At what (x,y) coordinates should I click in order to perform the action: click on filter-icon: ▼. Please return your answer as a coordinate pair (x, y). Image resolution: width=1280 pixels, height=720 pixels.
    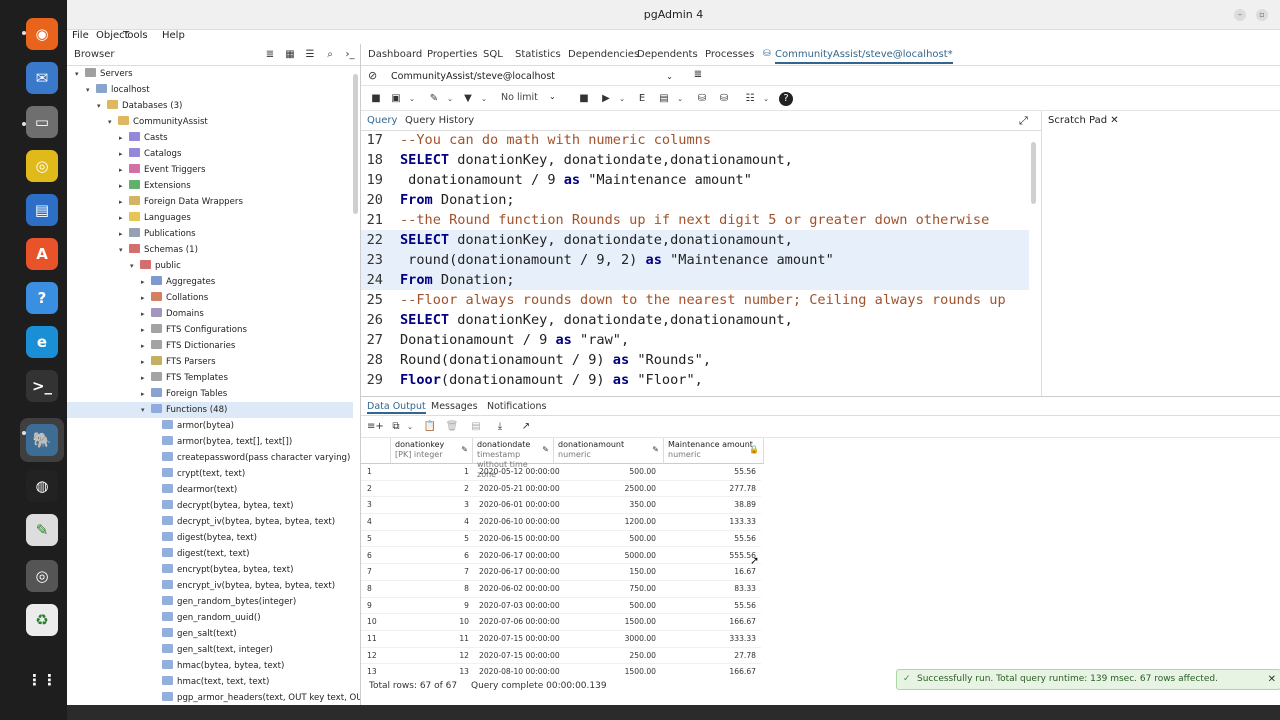
    Looking at the image, I should click on (468, 99).